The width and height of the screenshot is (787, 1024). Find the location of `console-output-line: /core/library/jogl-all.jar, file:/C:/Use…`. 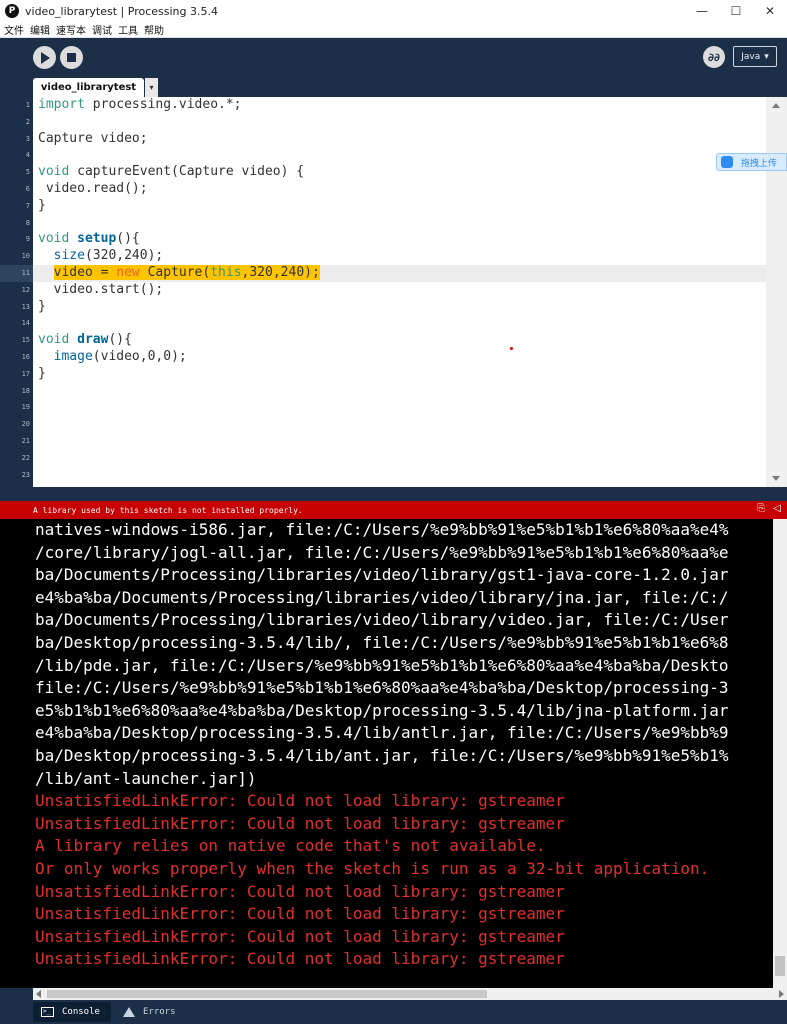

console-output-line: /core/library/jogl-all.jar, file:/C:/Use… is located at coordinates (382, 552).